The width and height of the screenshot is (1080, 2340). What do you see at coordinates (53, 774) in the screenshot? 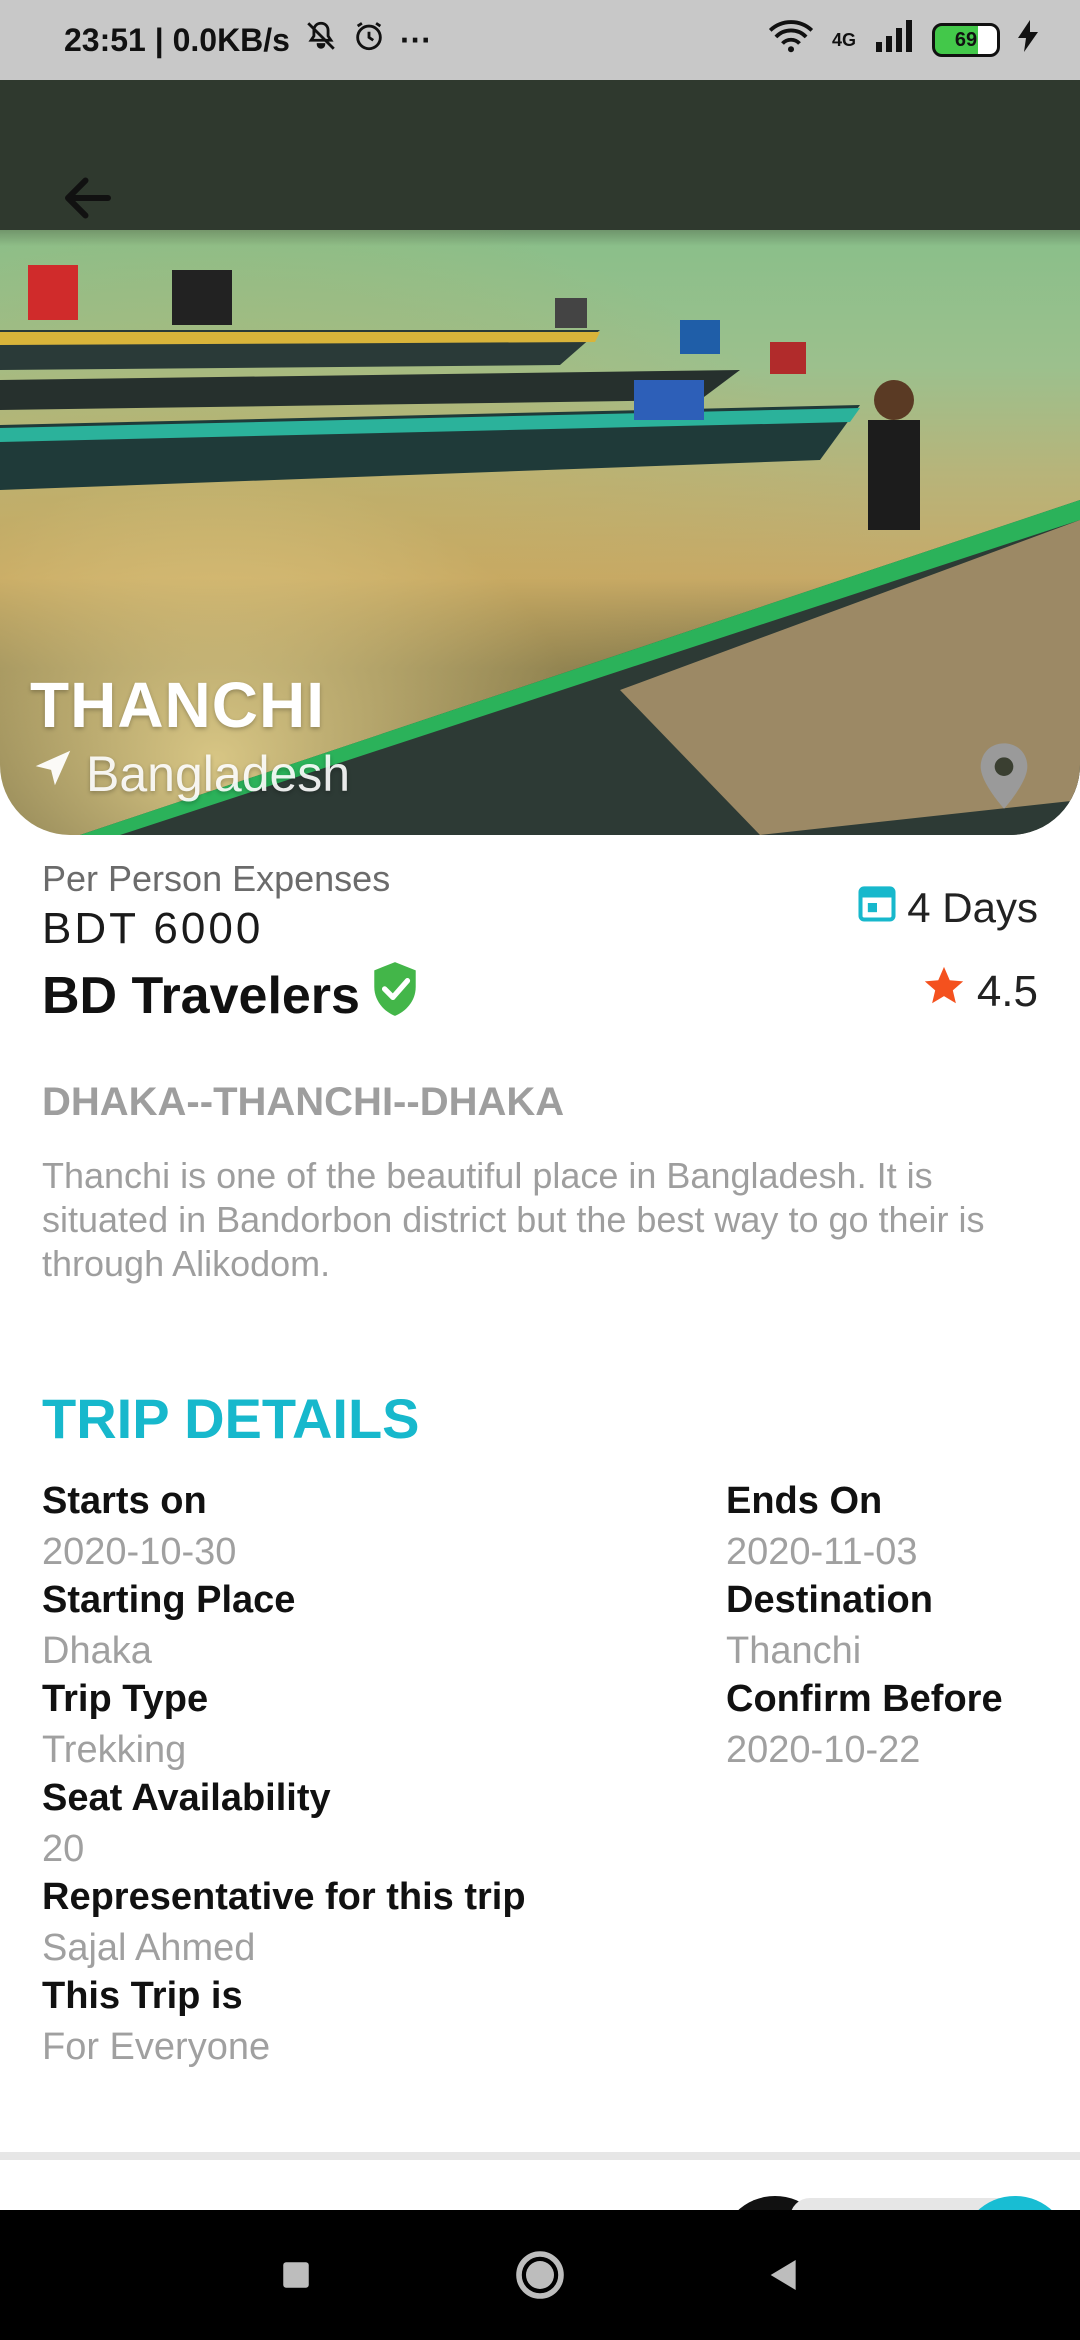
I see `navigation-arrow-icon` at bounding box center [53, 774].